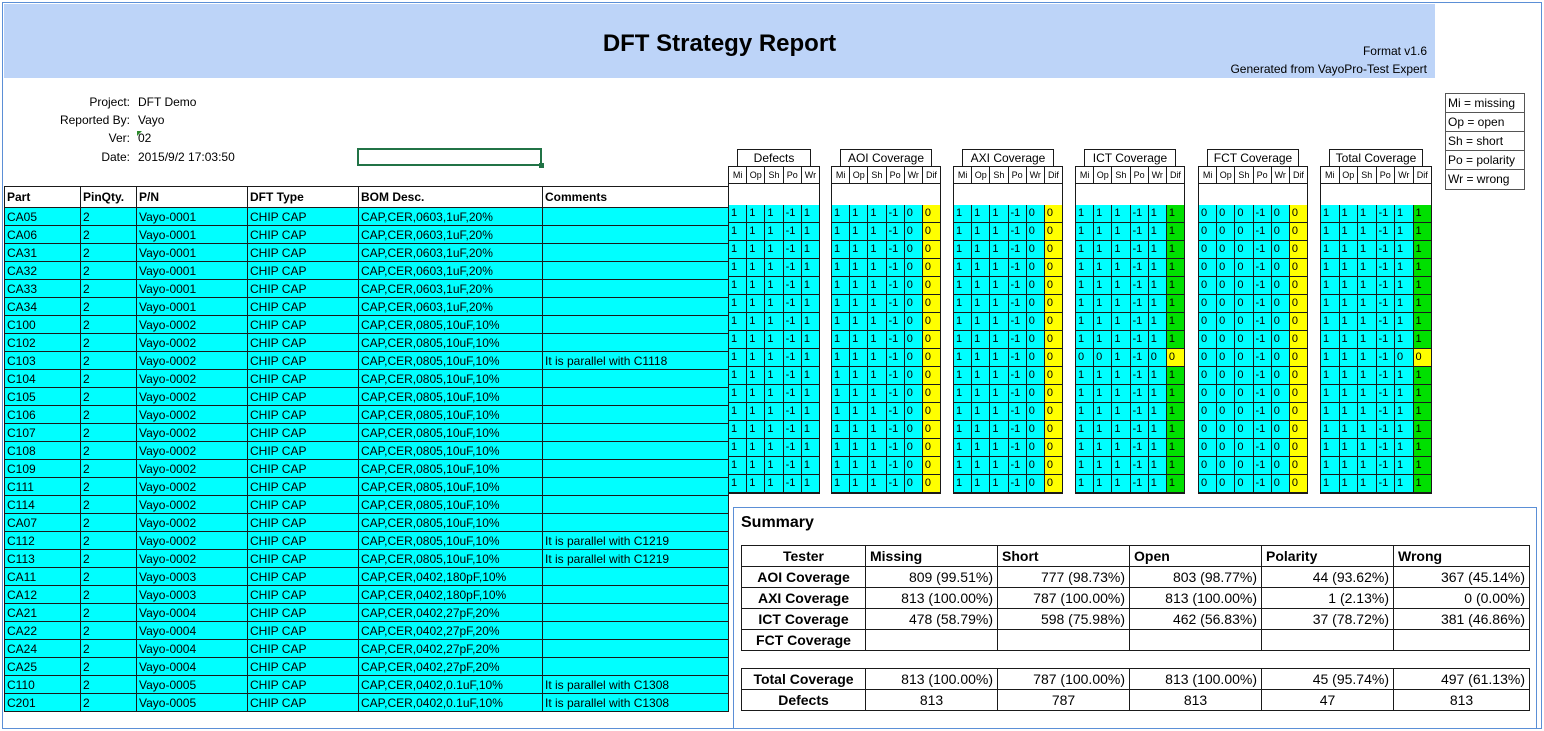 This screenshot has width=1544, height=731. What do you see at coordinates (450, 158) in the screenshot?
I see `active-cell-selection` at bounding box center [450, 158].